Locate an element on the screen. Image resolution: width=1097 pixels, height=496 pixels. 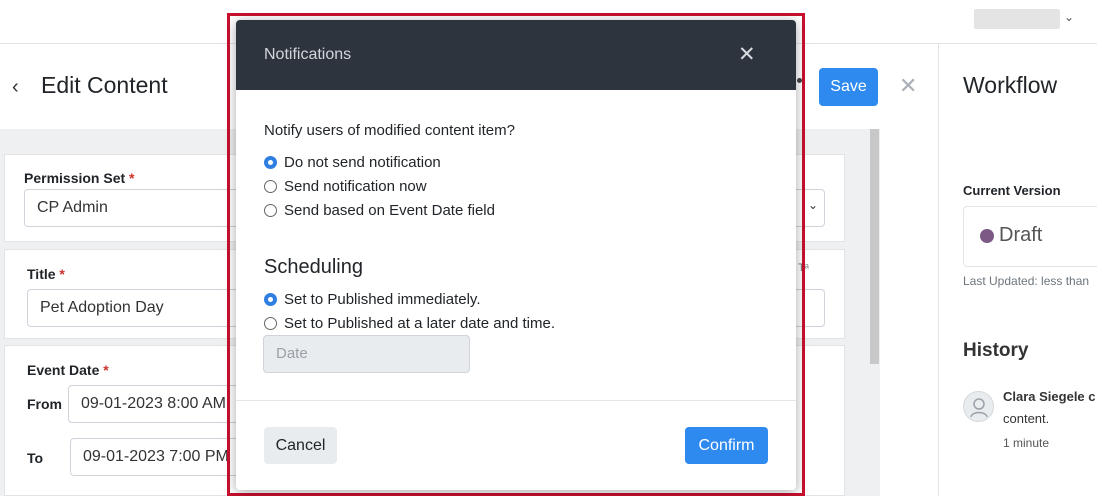
radio-label: Do not send notification is located at coordinates (362, 162).